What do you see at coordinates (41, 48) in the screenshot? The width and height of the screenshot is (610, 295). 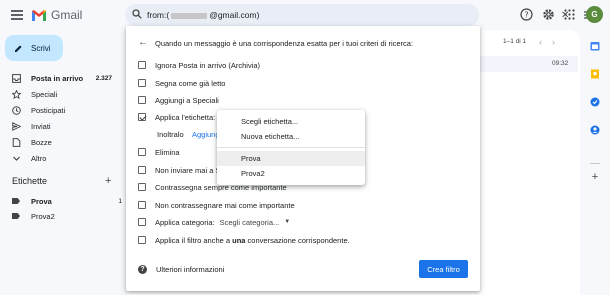 I see `compose-label: Scrivi` at bounding box center [41, 48].